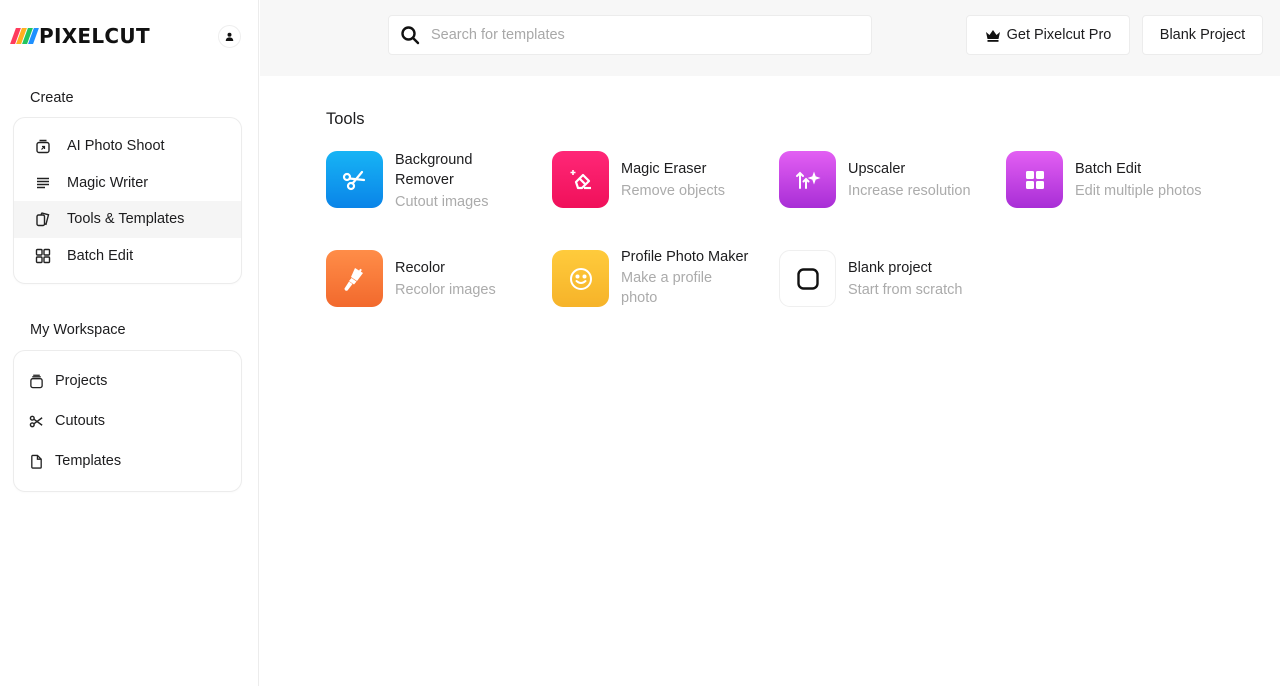  I want to click on get-pro-label: Get Pixelcut Pro, so click(1059, 35).